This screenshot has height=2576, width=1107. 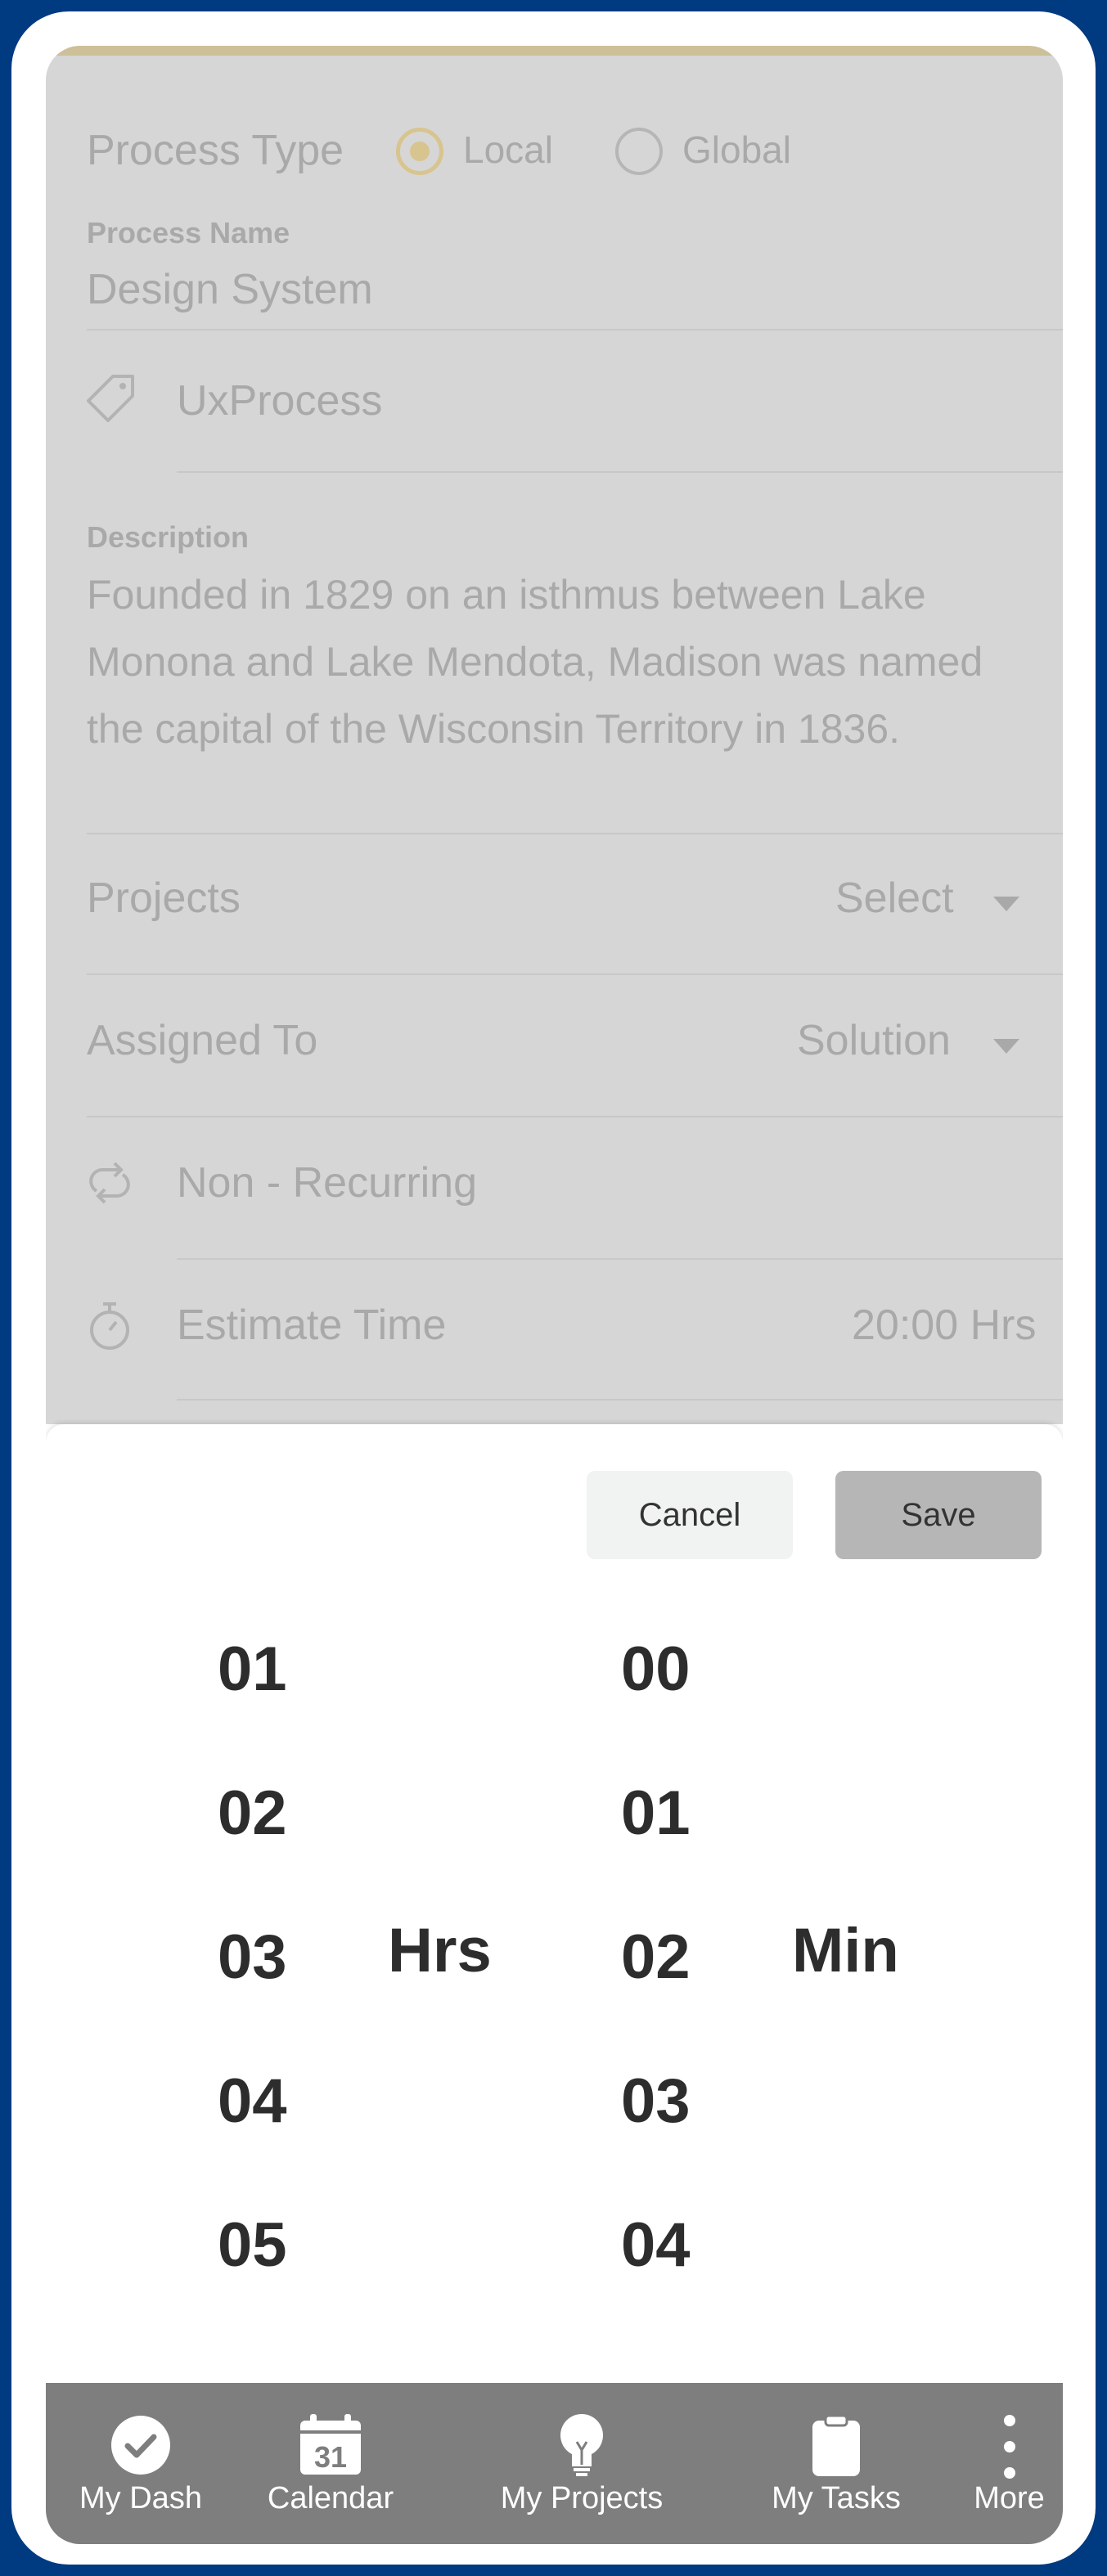 What do you see at coordinates (1010, 2498) in the screenshot?
I see `tab-label: More` at bounding box center [1010, 2498].